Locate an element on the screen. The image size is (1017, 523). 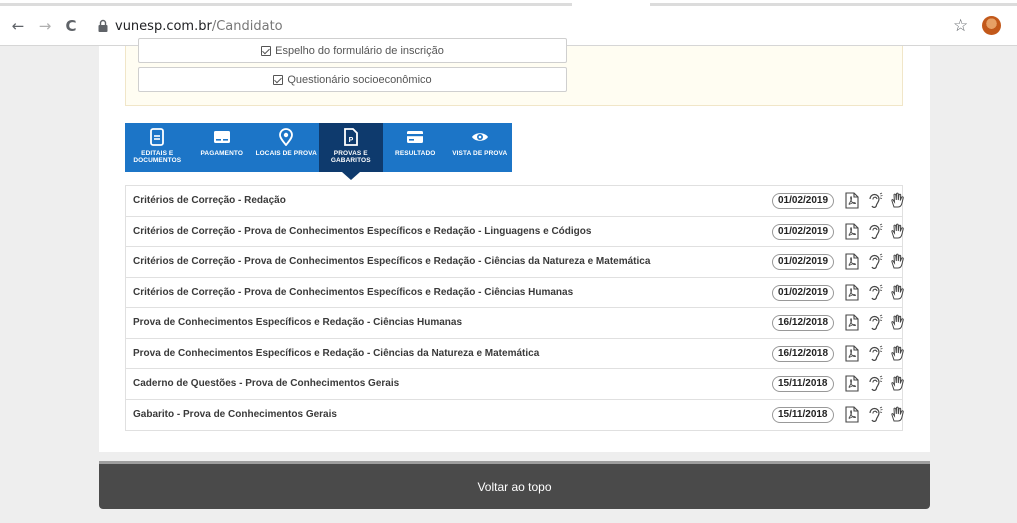
tab-pagamento: PAGAMENTO is located at coordinates (221, 147).